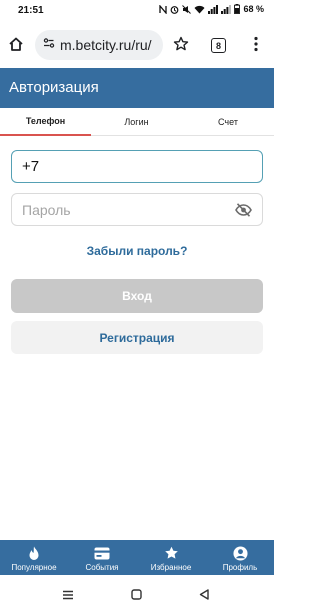  I want to click on home-square-icon, so click(136, 596).